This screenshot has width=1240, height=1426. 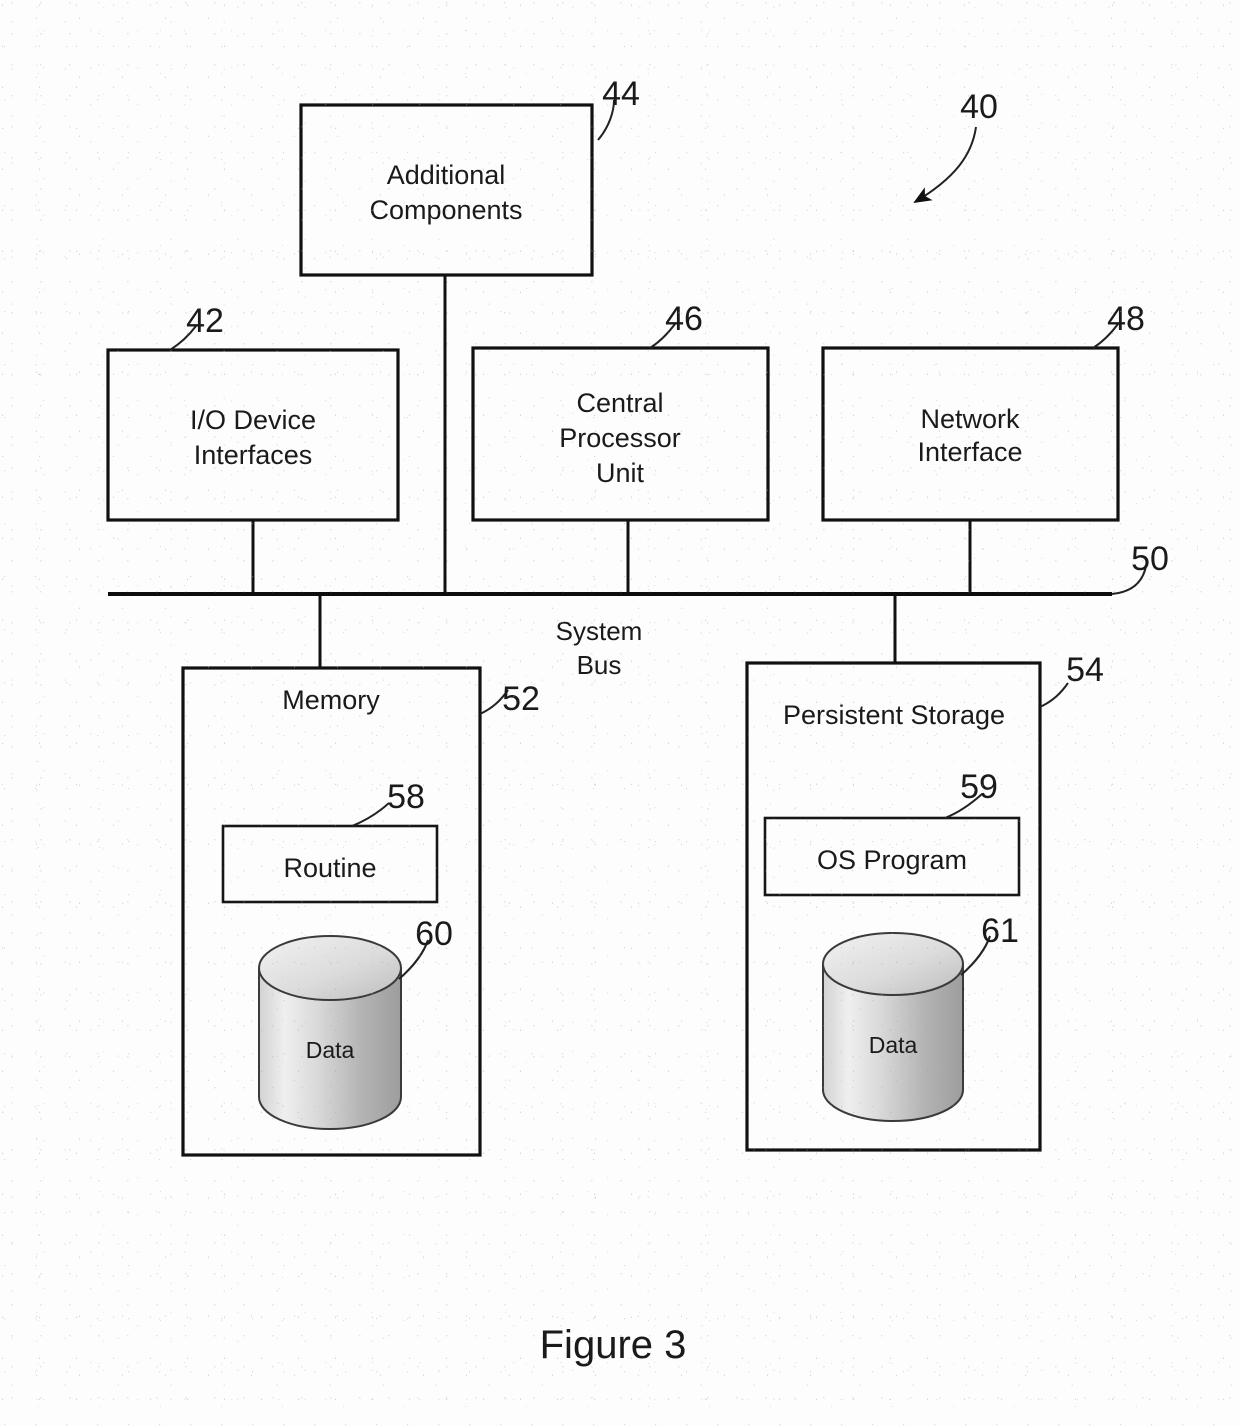 What do you see at coordinates (1085, 670) in the screenshot?
I see `ref-number-54: 54` at bounding box center [1085, 670].